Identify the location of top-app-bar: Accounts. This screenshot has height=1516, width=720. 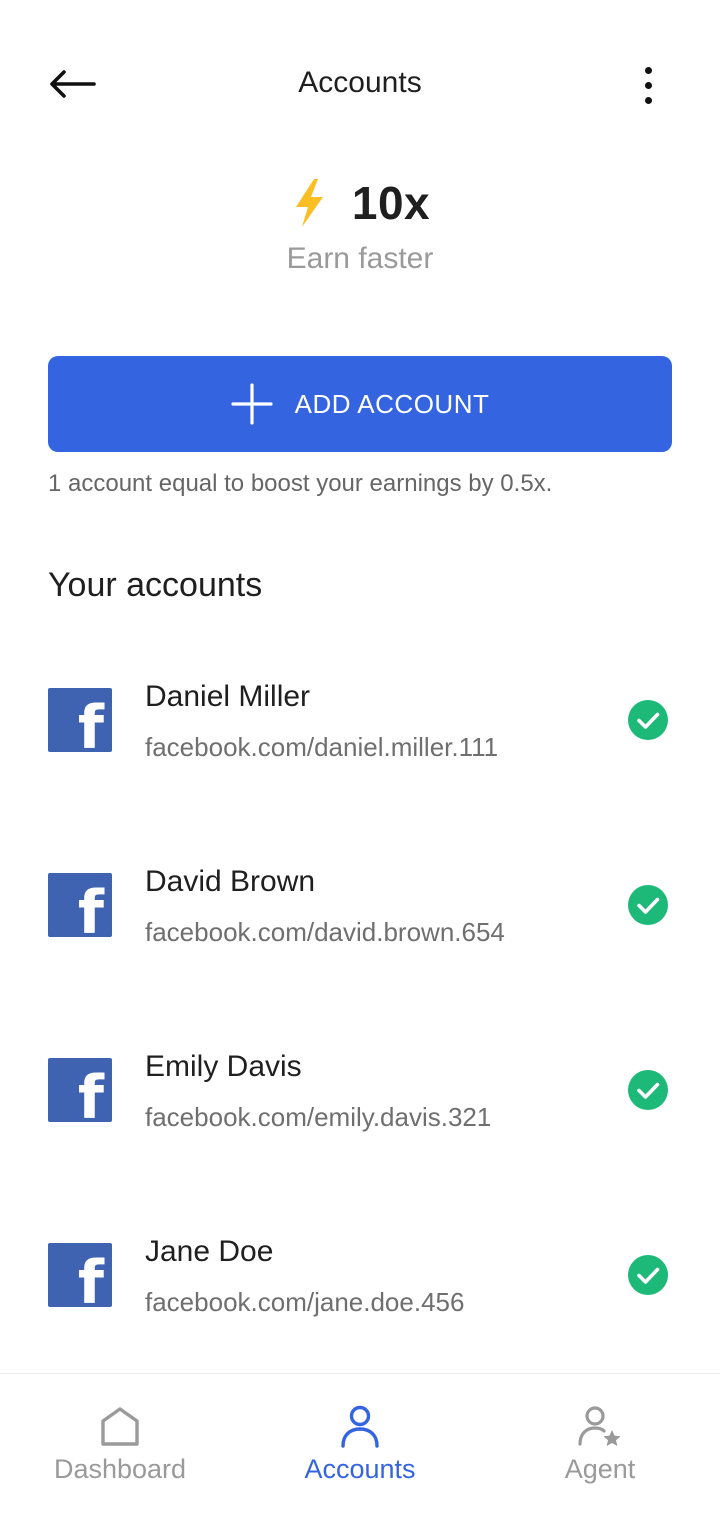
(360, 85).